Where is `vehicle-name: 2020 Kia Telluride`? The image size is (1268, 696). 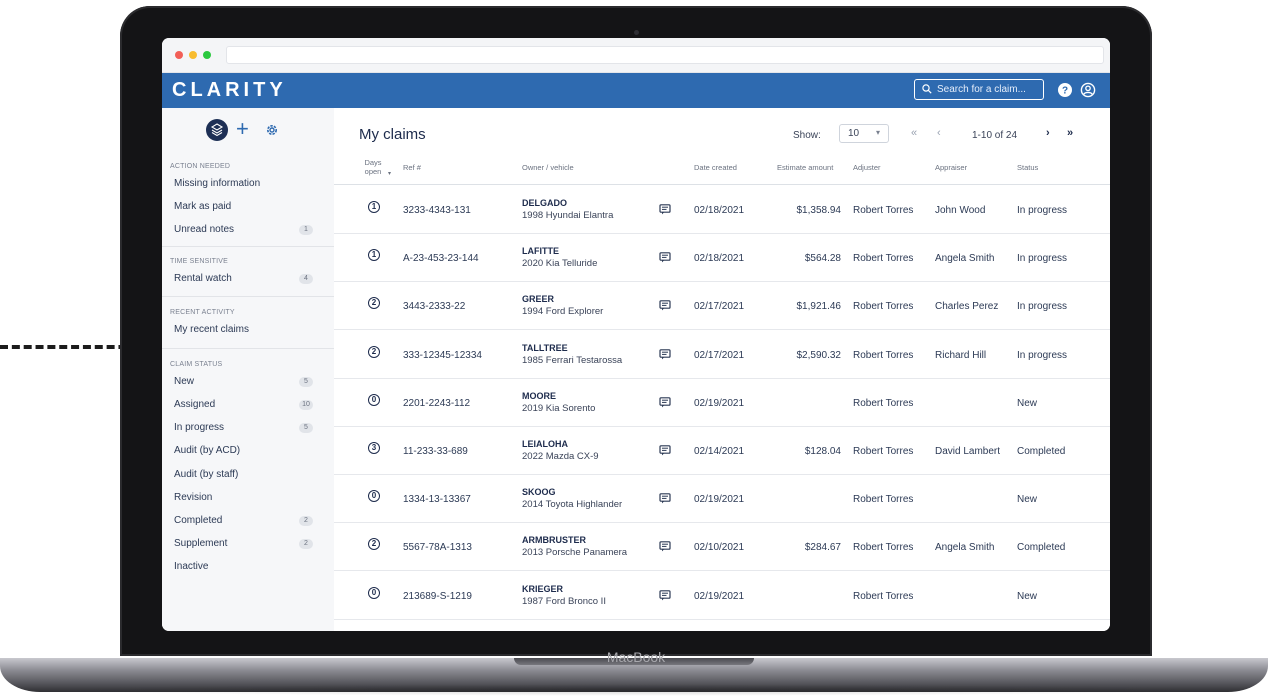 vehicle-name: 2020 Kia Telluride is located at coordinates (560, 264).